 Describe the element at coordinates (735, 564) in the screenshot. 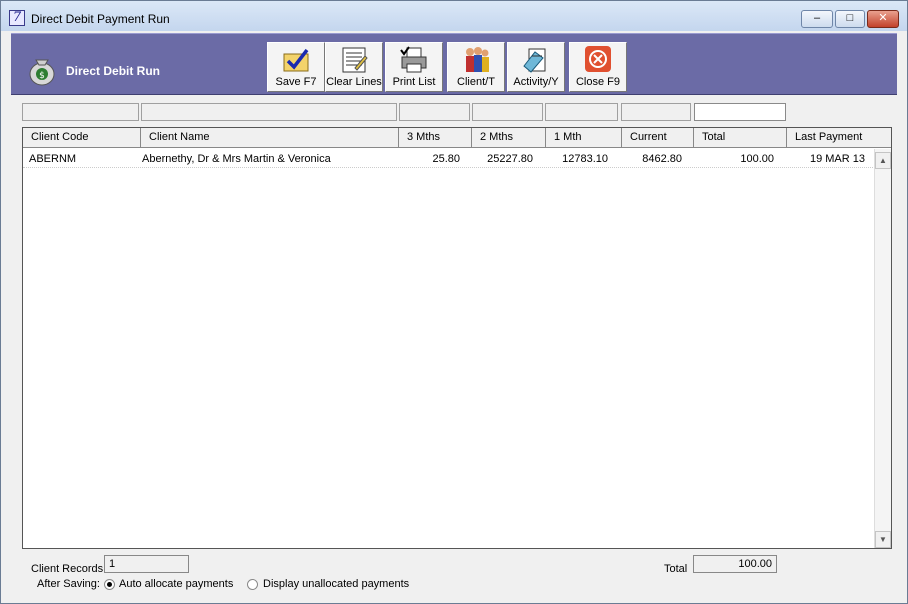

I see `total-value: 100.00` at that location.